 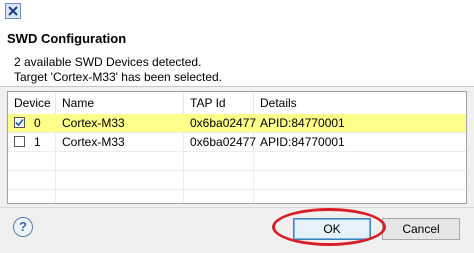 I want to click on status-message-devices: 2 available SWD Devices detected., so click(x=108, y=62).